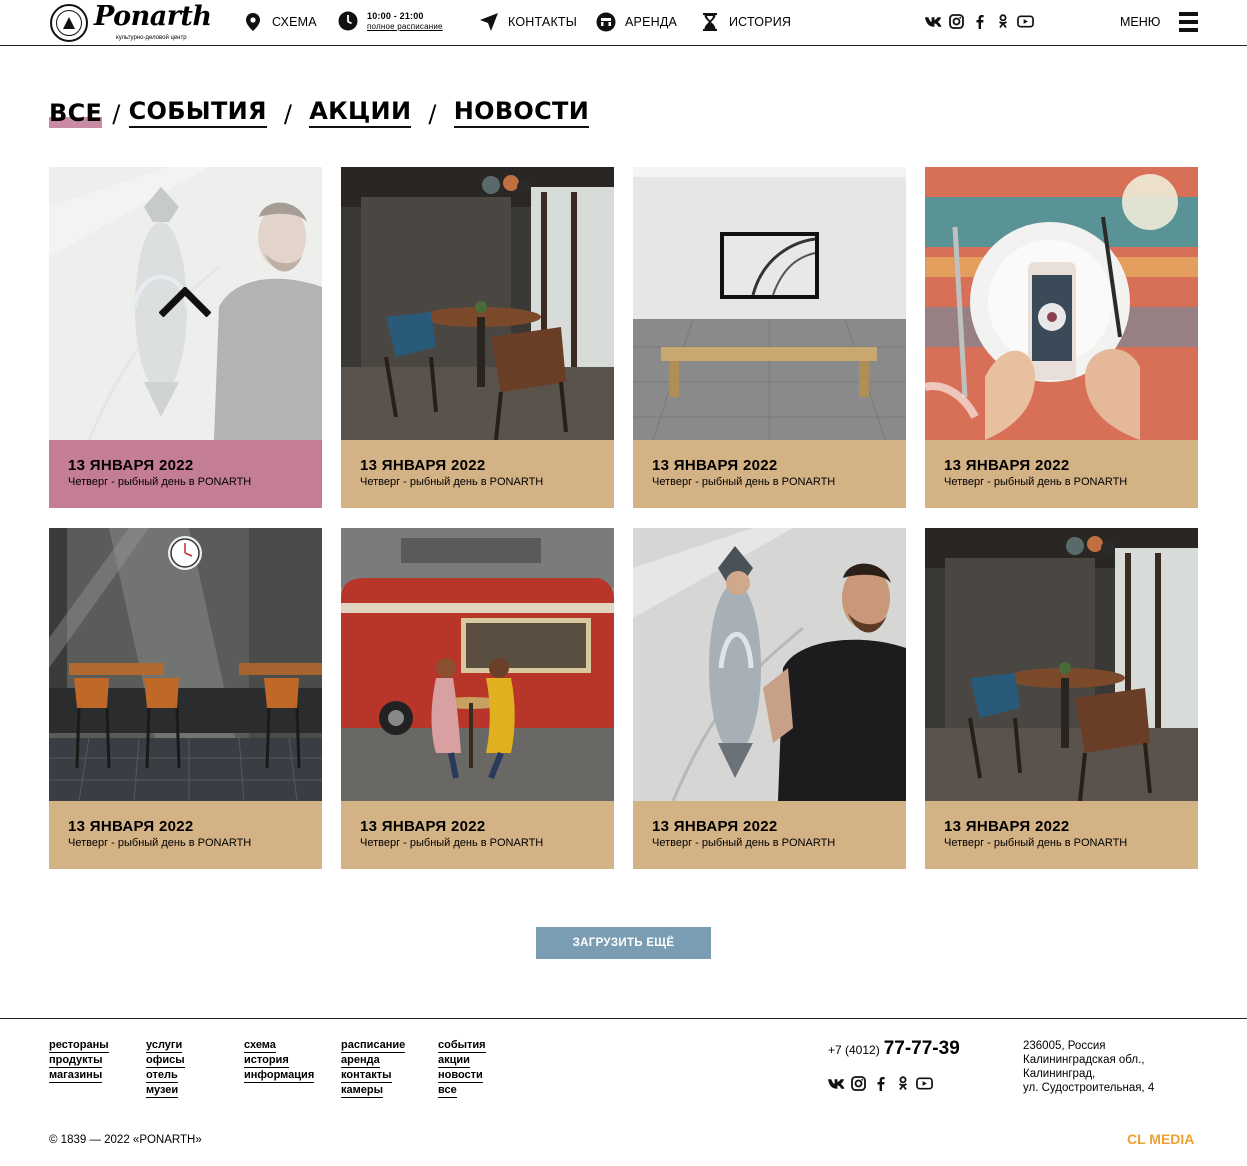 This screenshot has height=1166, width=1247. I want to click on developer-credit-link: CL MEDIA, so click(1160, 1139).